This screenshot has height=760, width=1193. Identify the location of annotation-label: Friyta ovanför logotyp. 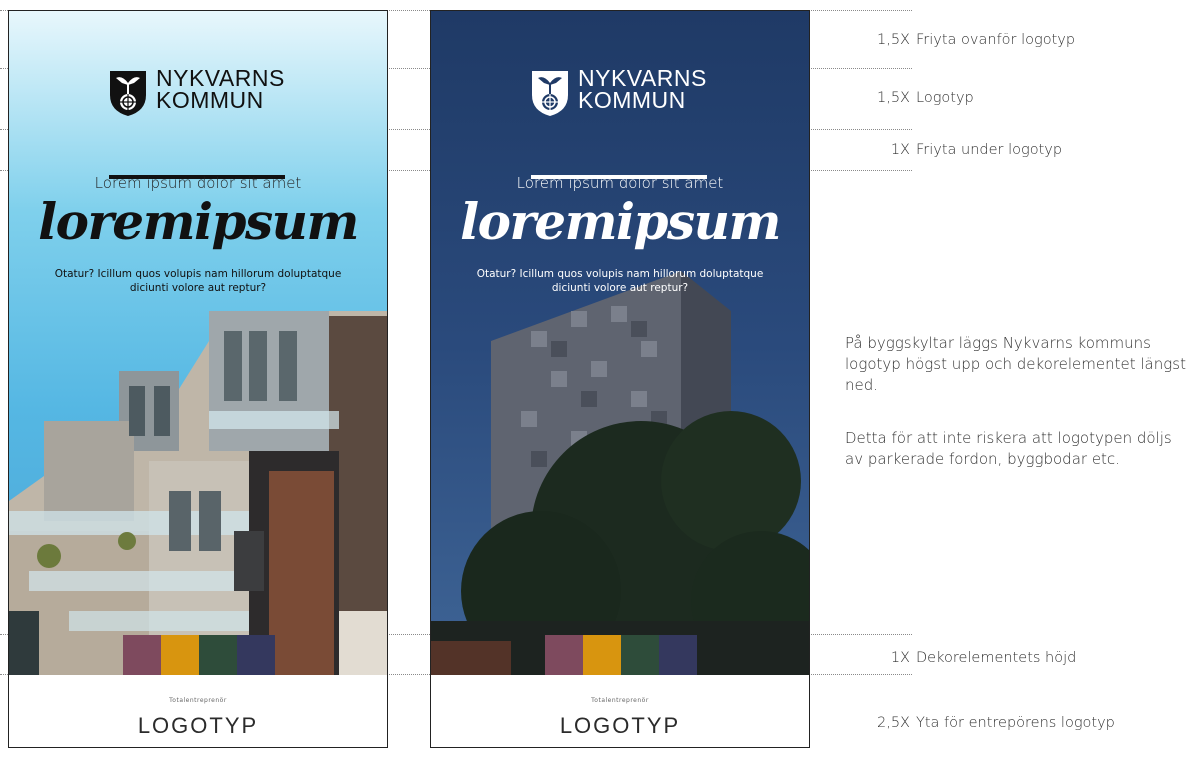
(996, 40).